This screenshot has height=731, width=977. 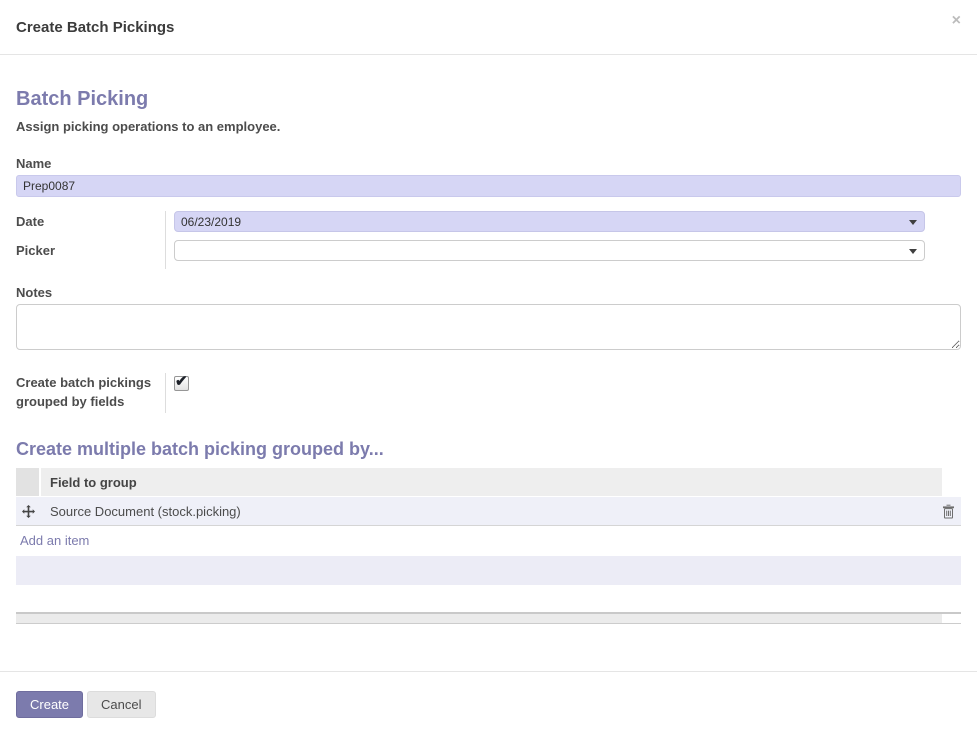 I want to click on grouped-checkbox-label: Create batch pickings grouped by fields, so click(x=84, y=392).